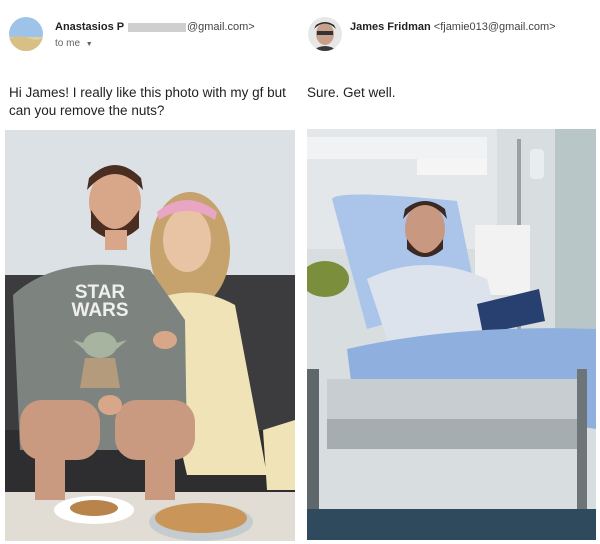  What do you see at coordinates (89, 27) in the screenshot?
I see `sender-name: Anastasios P` at bounding box center [89, 27].